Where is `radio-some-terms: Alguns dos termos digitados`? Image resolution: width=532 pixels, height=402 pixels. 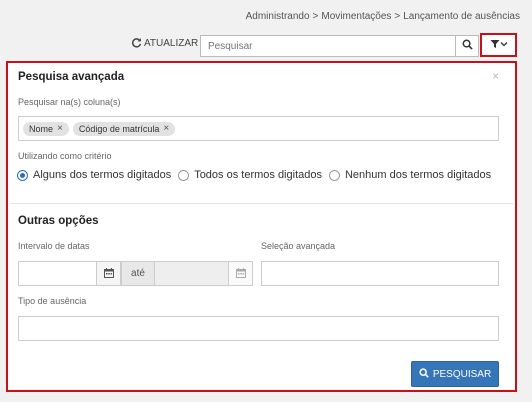
radio-some-terms: Alguns dos termos digitados is located at coordinates (94, 175).